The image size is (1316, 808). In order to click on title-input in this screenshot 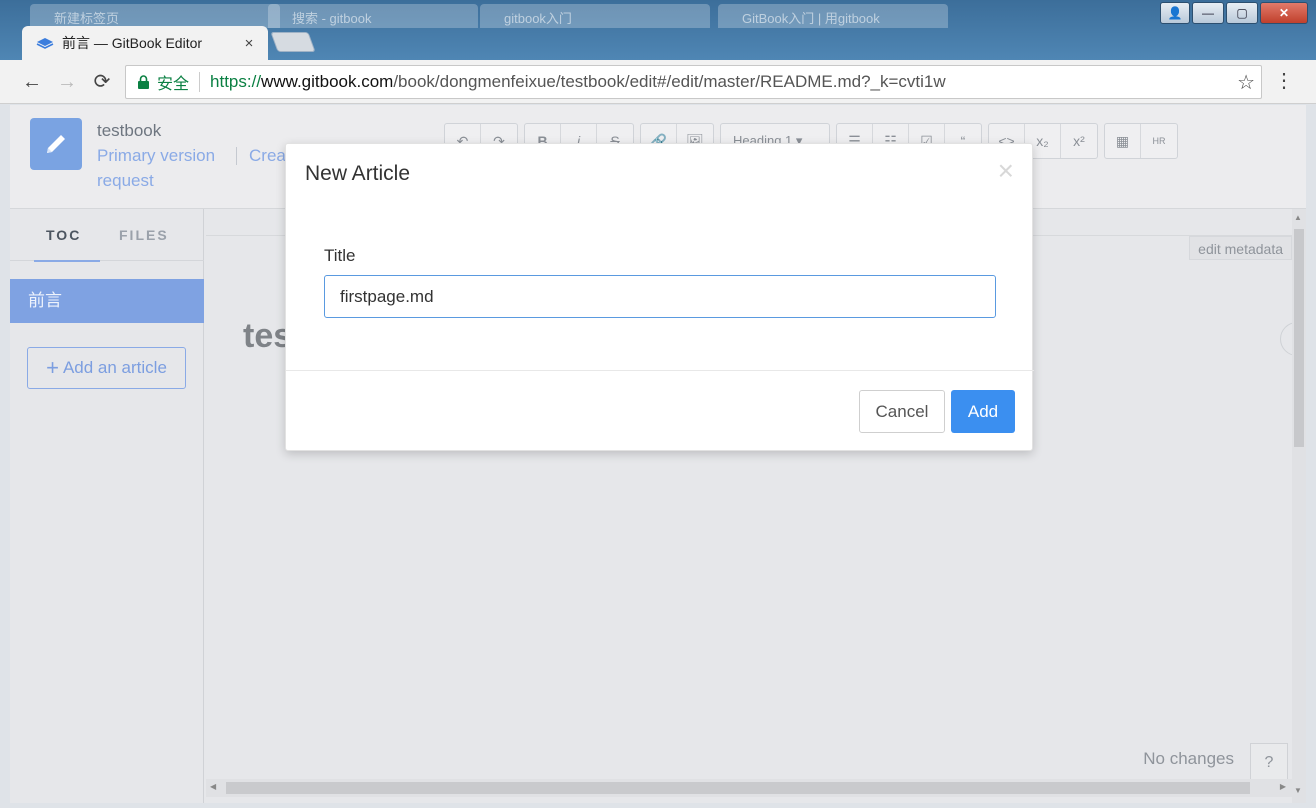, I will do `click(660, 296)`.